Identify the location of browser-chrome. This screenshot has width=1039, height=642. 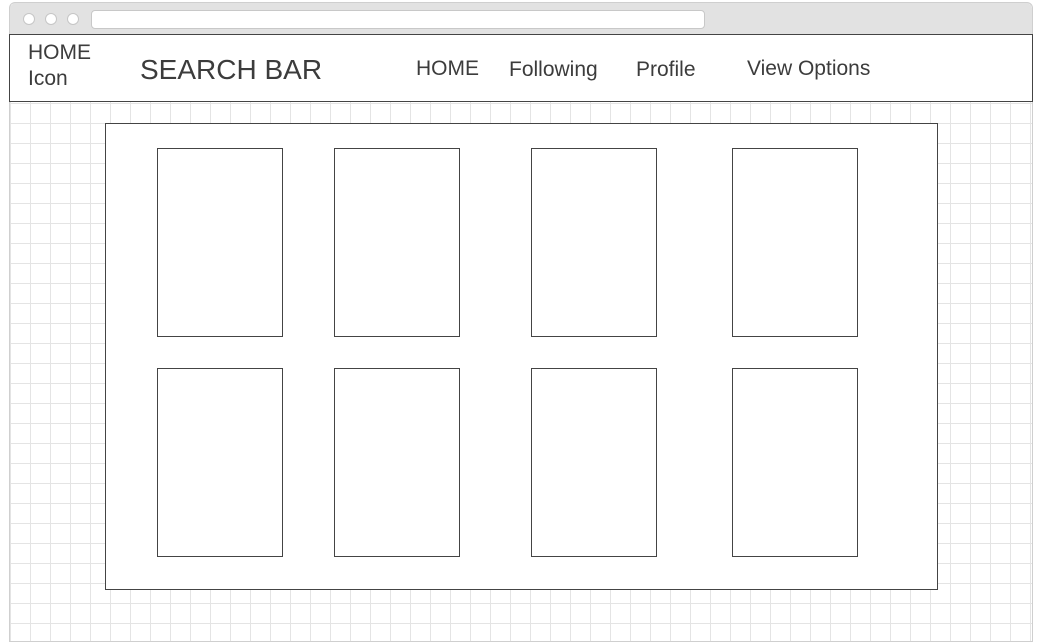
(521, 19).